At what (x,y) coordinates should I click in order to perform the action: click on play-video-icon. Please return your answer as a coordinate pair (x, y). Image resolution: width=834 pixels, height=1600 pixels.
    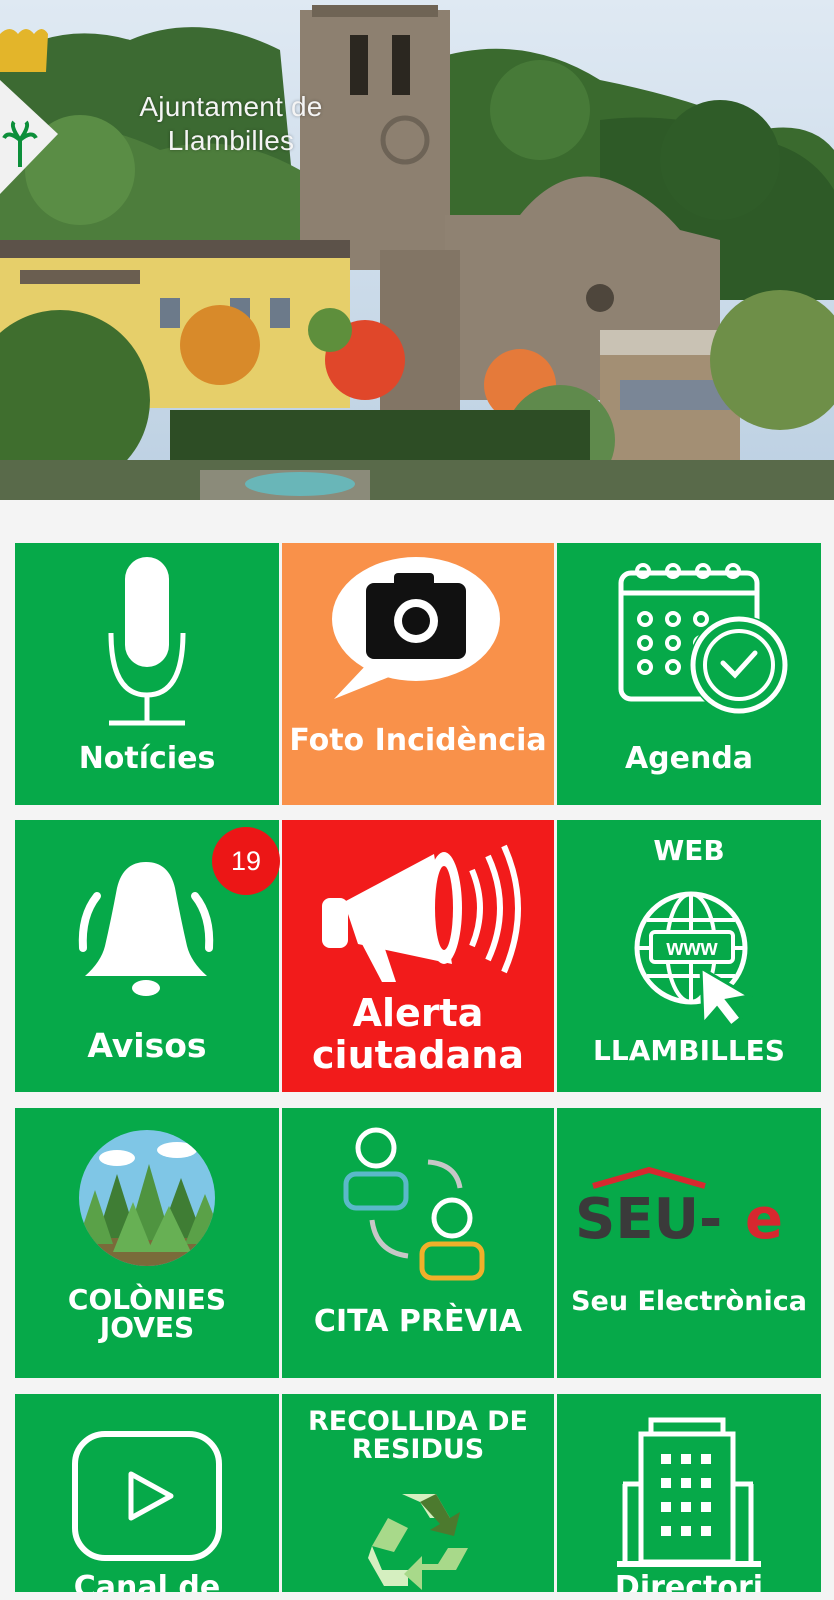
    Looking at the image, I should click on (147, 1496).